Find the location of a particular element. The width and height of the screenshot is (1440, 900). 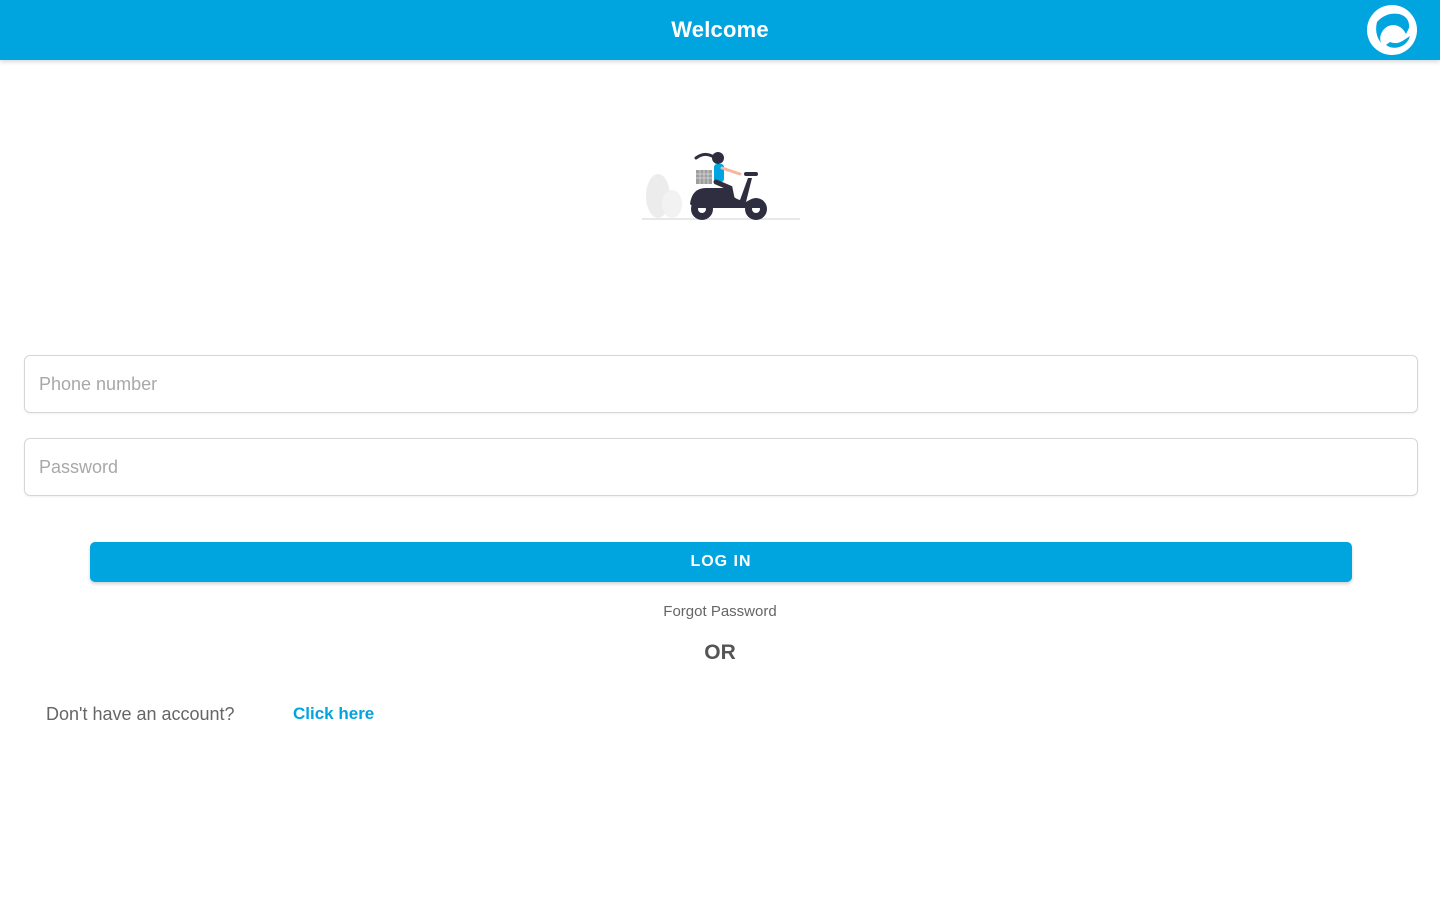

log-in-button: LOG IN is located at coordinates (721, 562).